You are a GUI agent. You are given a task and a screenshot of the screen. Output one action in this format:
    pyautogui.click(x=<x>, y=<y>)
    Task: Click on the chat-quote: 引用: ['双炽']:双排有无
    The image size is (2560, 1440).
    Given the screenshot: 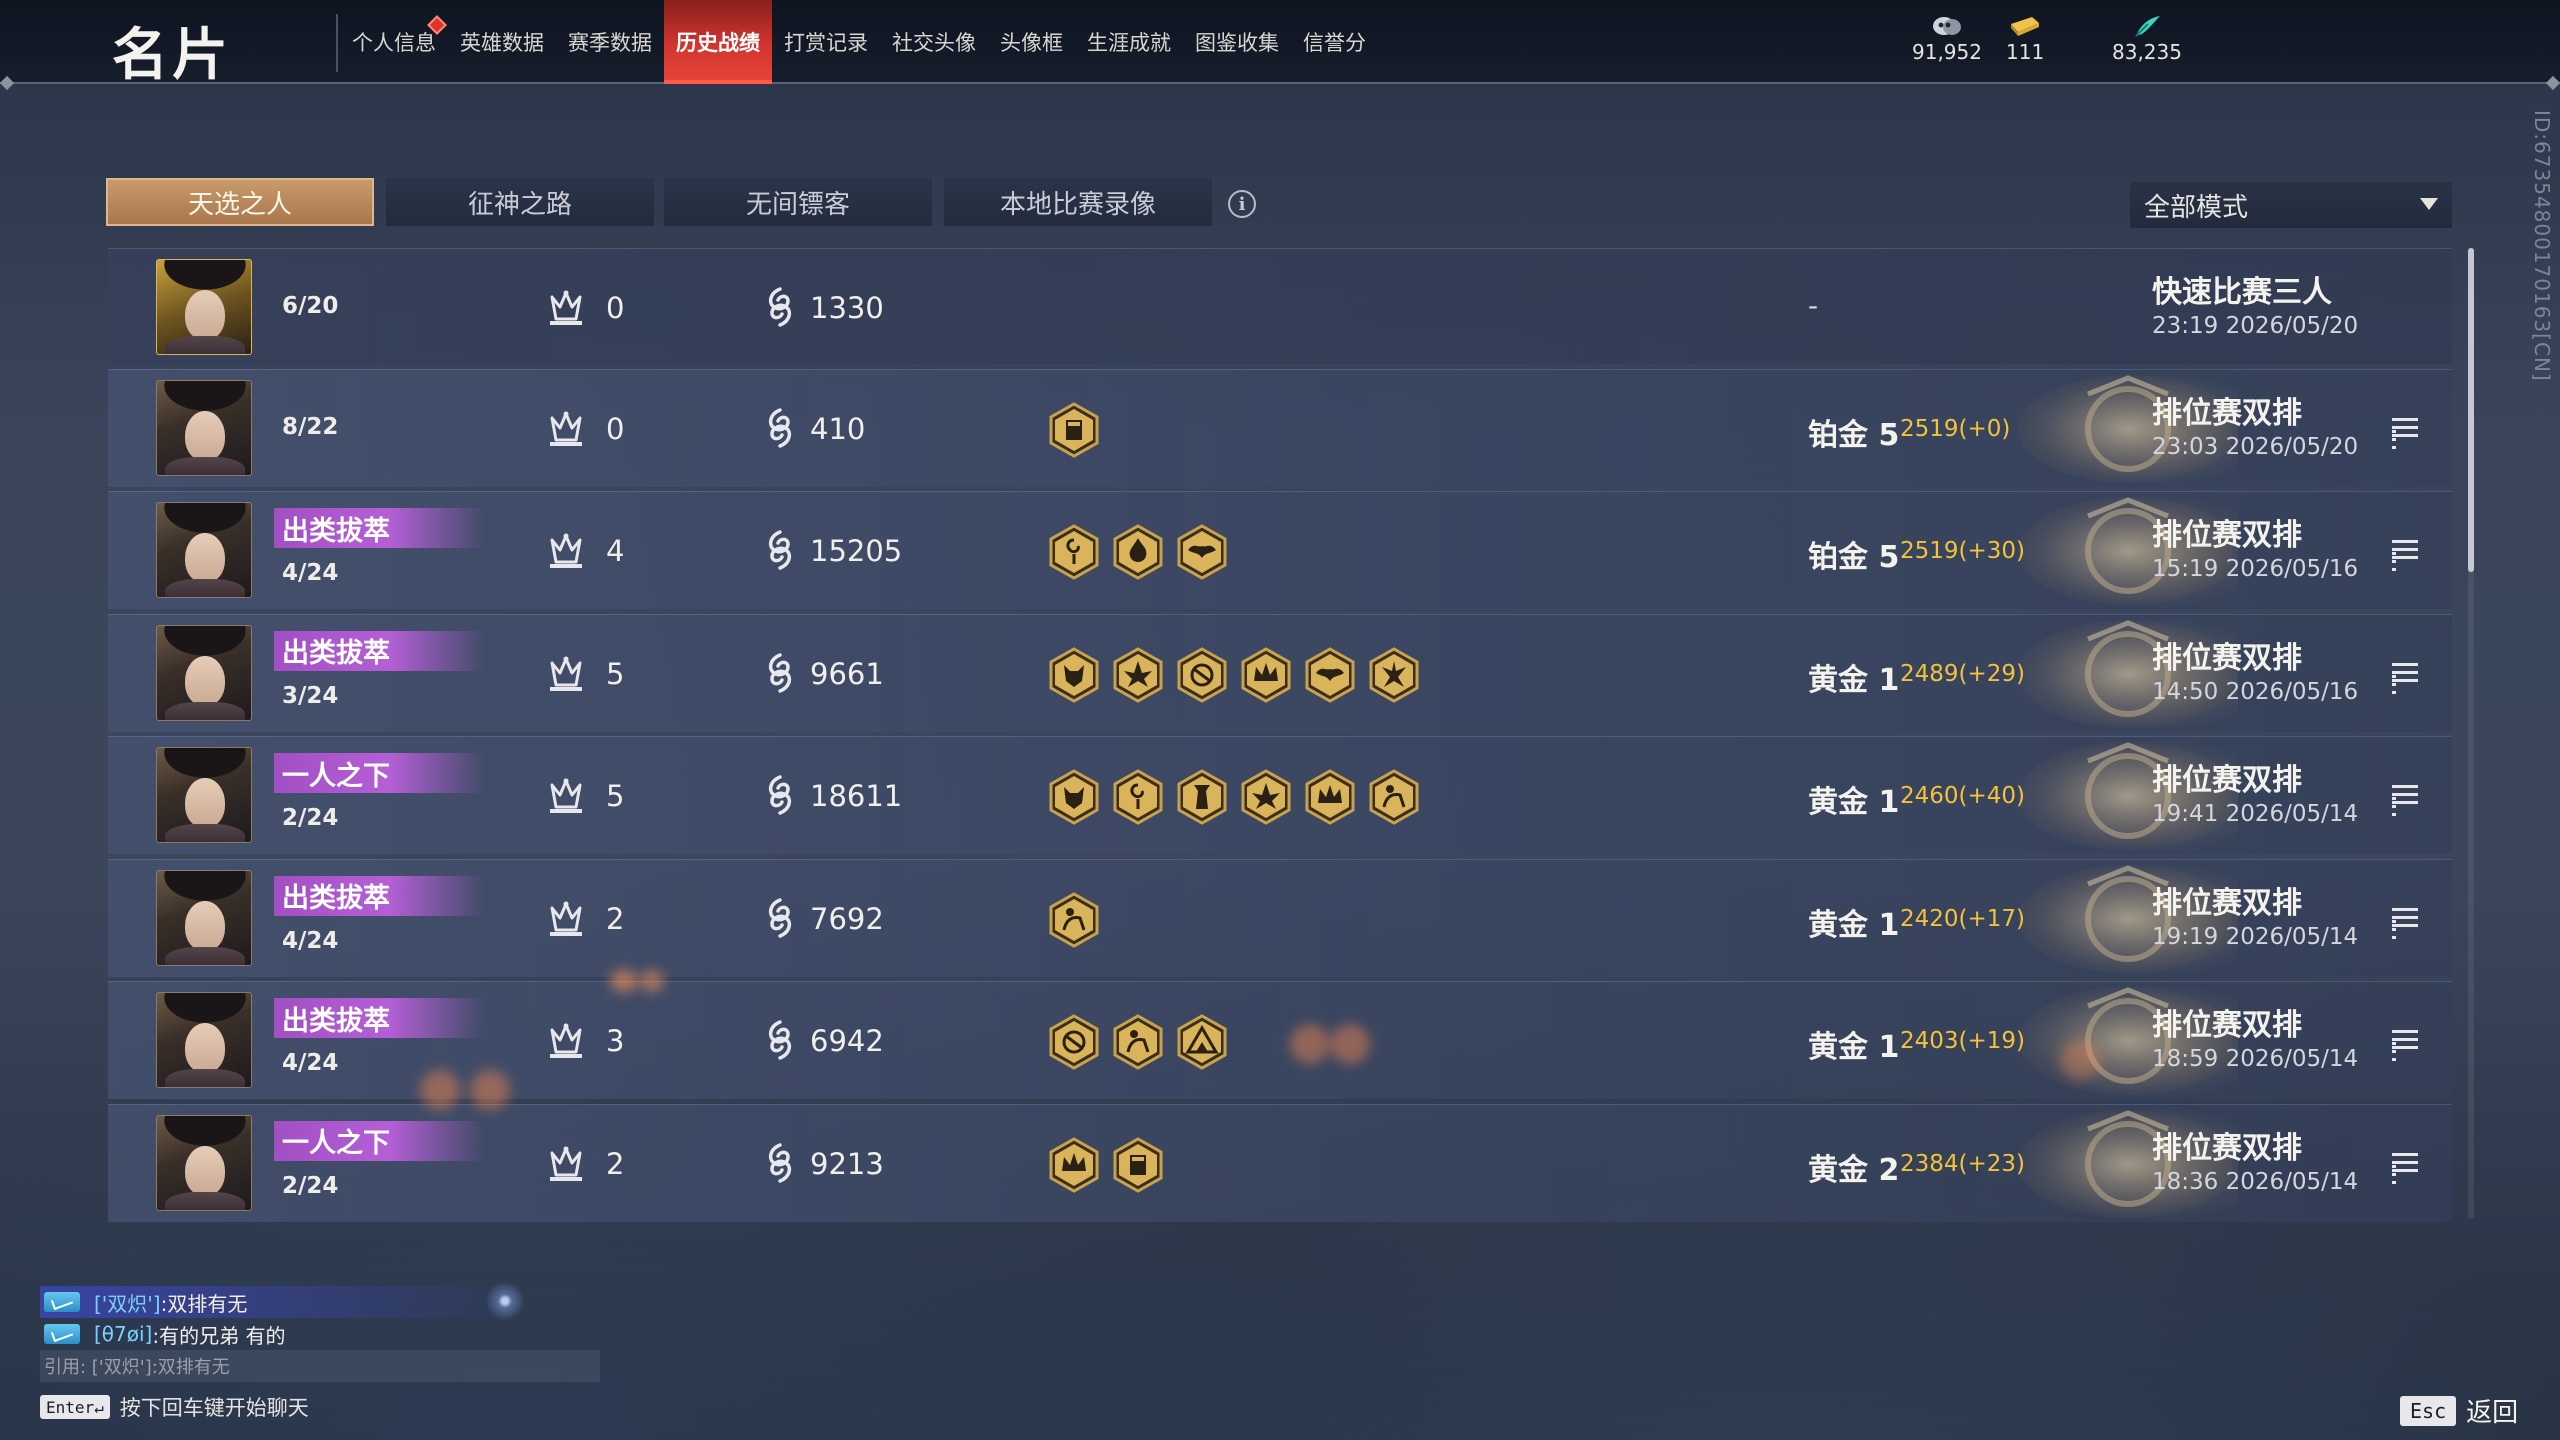 What is the action you would take?
    pyautogui.click(x=320, y=1366)
    